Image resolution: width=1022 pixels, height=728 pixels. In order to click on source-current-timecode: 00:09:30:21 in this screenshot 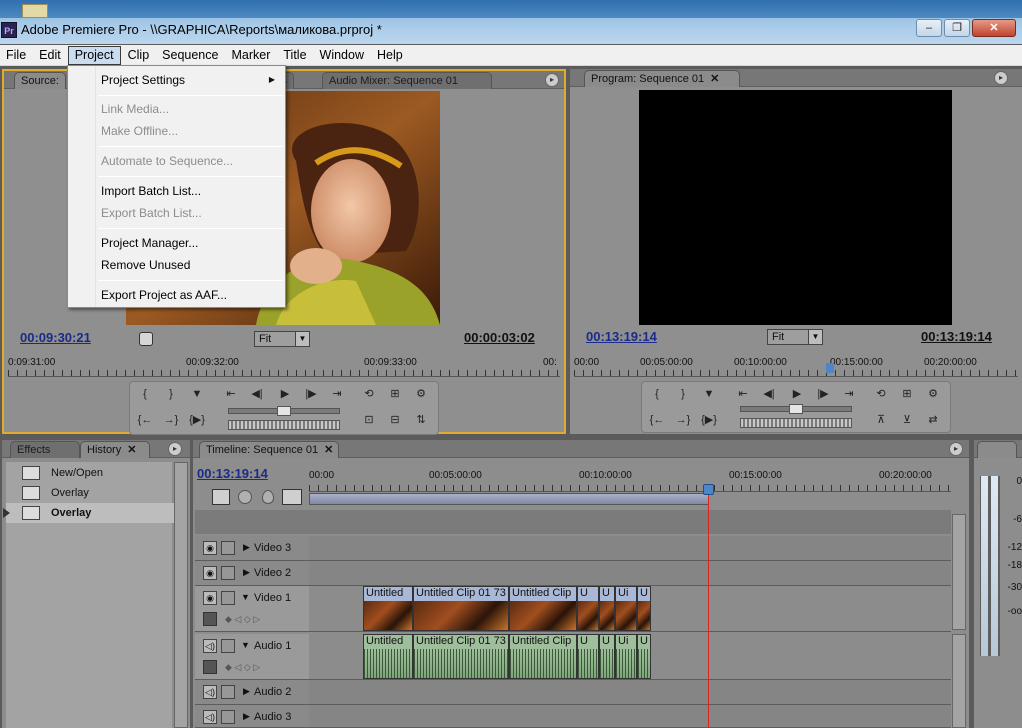, I will do `click(55, 337)`.